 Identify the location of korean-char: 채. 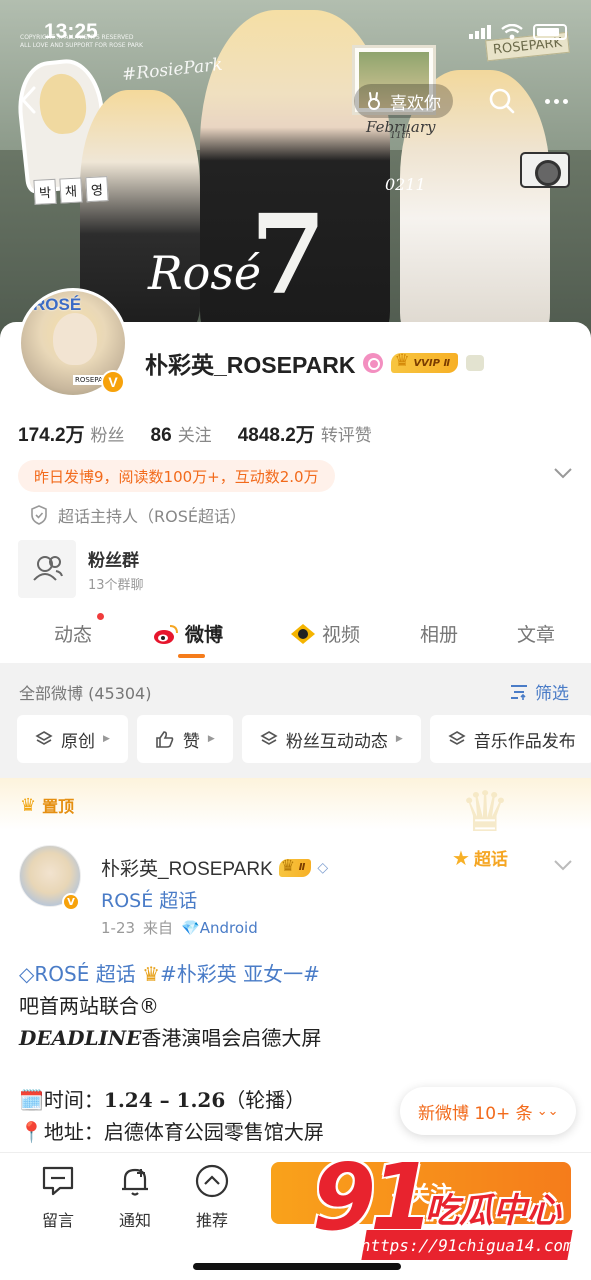
(71, 190).